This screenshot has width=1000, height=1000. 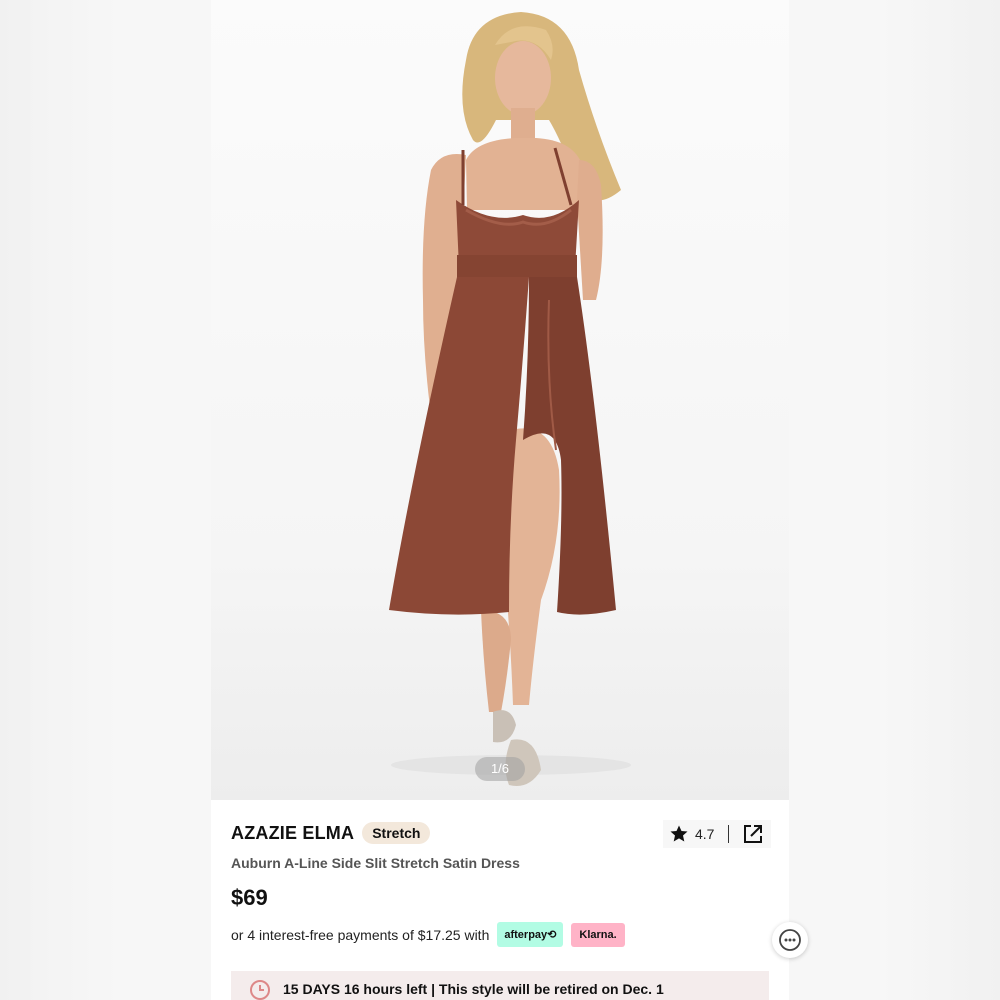 I want to click on rating-divider, so click(x=729, y=834).